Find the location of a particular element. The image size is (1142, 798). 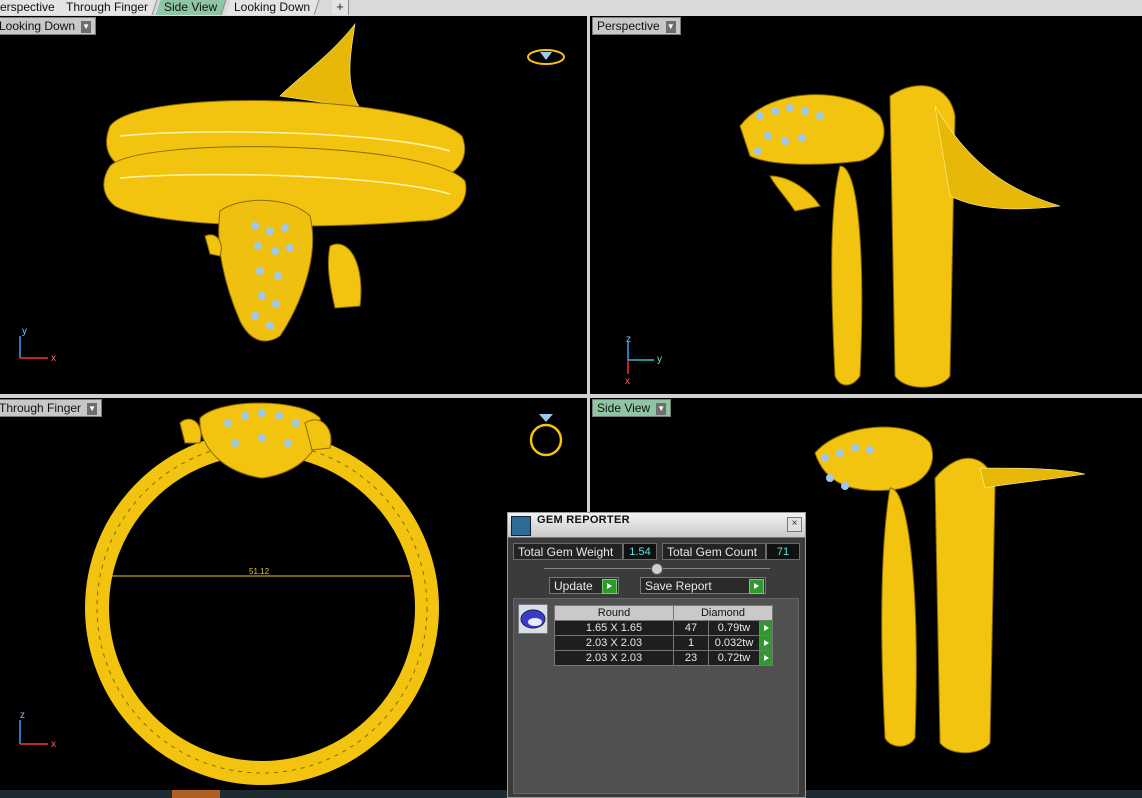

save-report-button: Save Report is located at coordinates (703, 585).